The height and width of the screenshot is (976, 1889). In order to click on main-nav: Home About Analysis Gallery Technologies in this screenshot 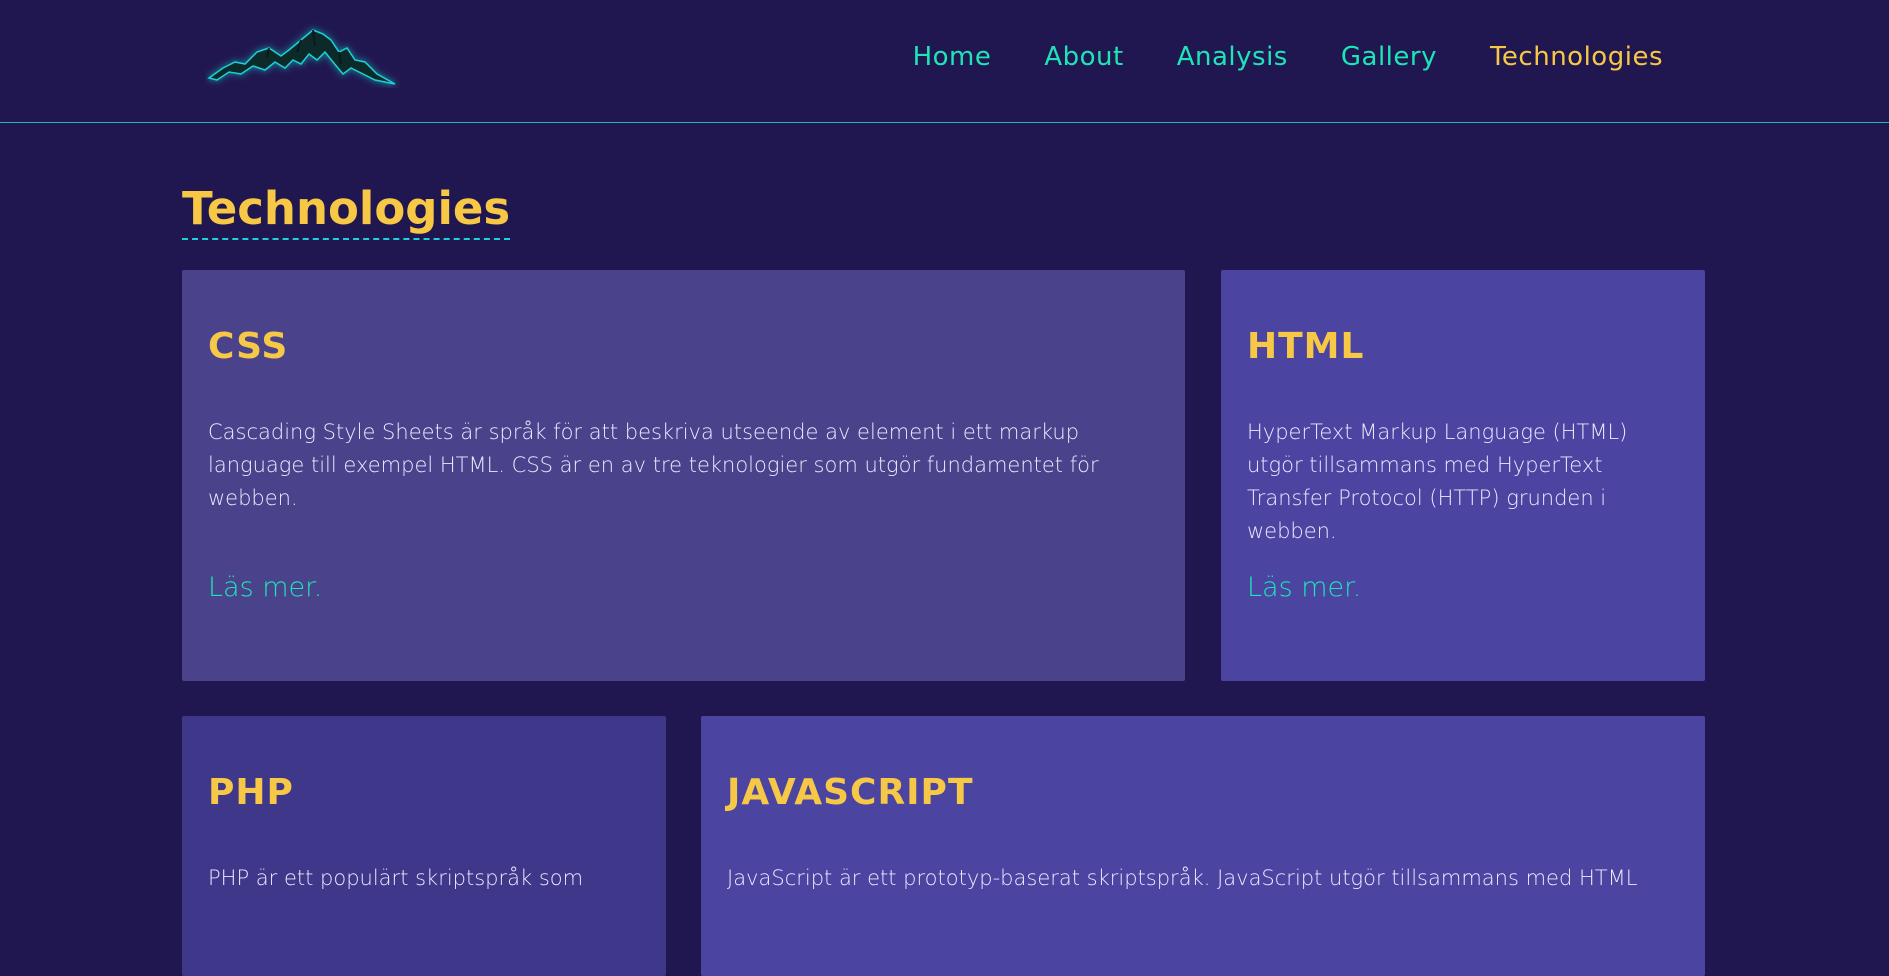, I will do `click(1288, 57)`.